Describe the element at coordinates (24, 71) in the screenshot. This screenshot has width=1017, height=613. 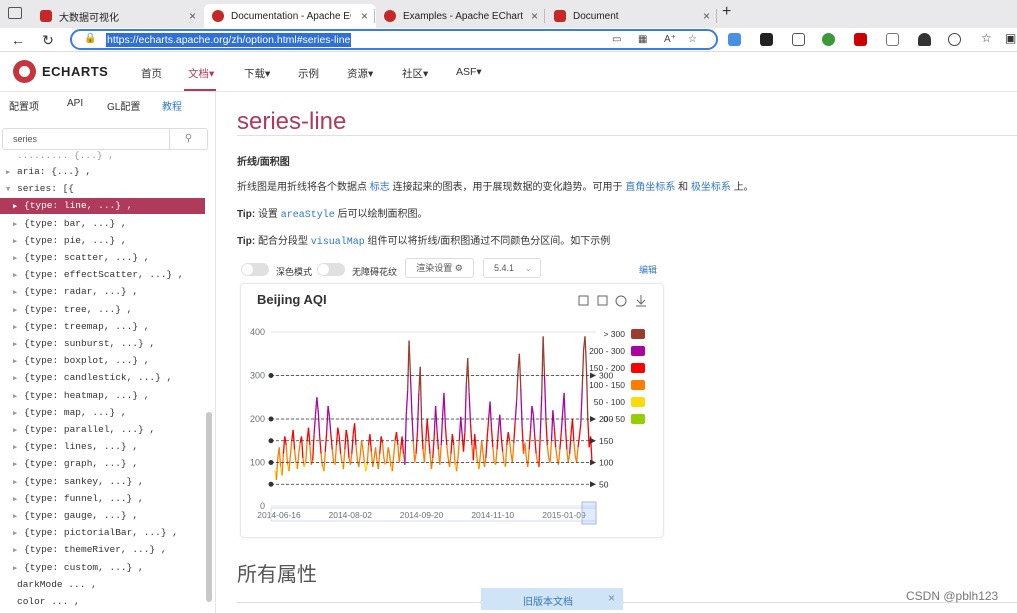
I see `echarts-logo-icon` at that location.